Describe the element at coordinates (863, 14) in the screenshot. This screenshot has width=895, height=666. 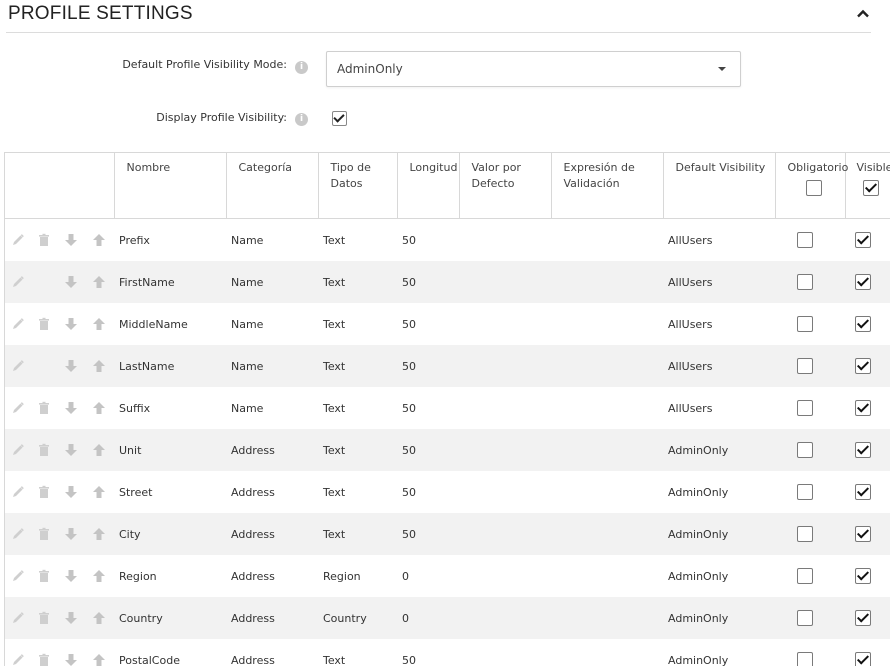
I see `chevron-up-icon` at that location.